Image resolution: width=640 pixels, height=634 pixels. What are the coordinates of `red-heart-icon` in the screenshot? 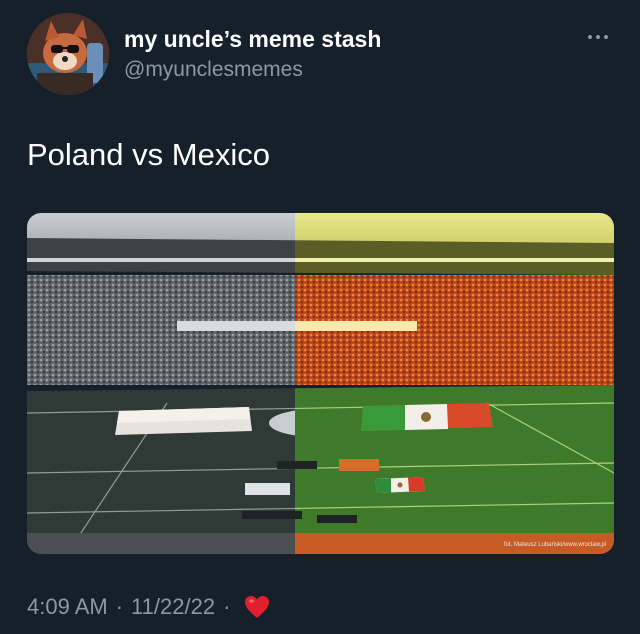 It's located at (257, 607).